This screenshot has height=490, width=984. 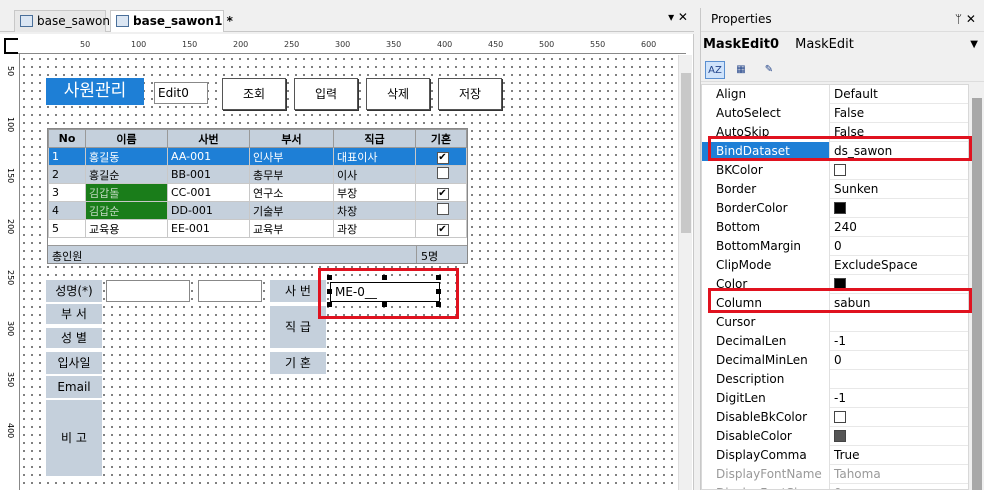 I want to click on search-button: 조회, so click(x=254, y=94).